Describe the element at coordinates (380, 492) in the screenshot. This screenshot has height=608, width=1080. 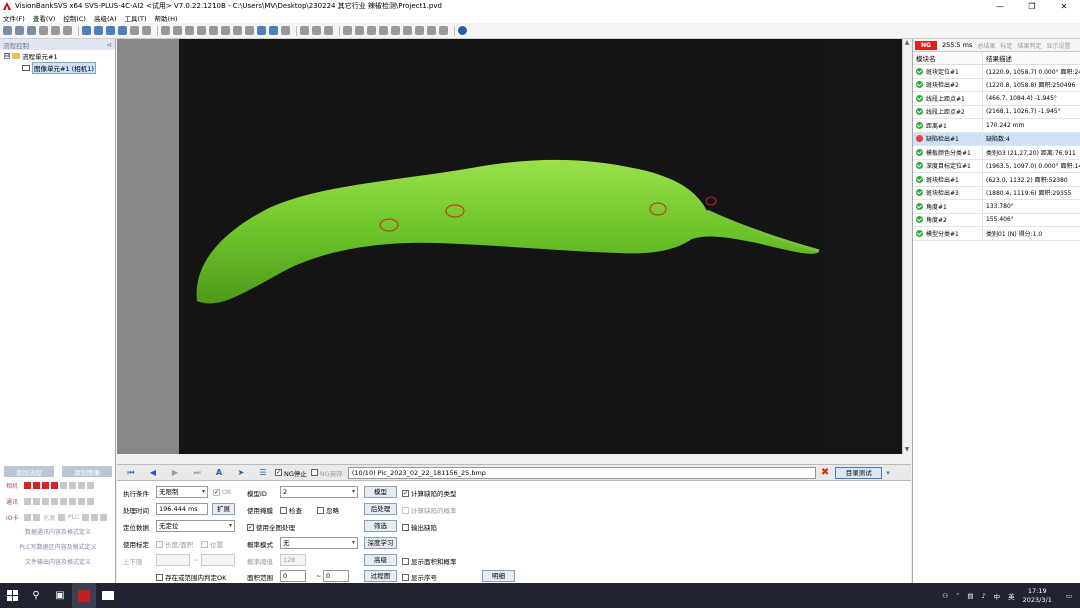
I see `model-button: 模型` at that location.